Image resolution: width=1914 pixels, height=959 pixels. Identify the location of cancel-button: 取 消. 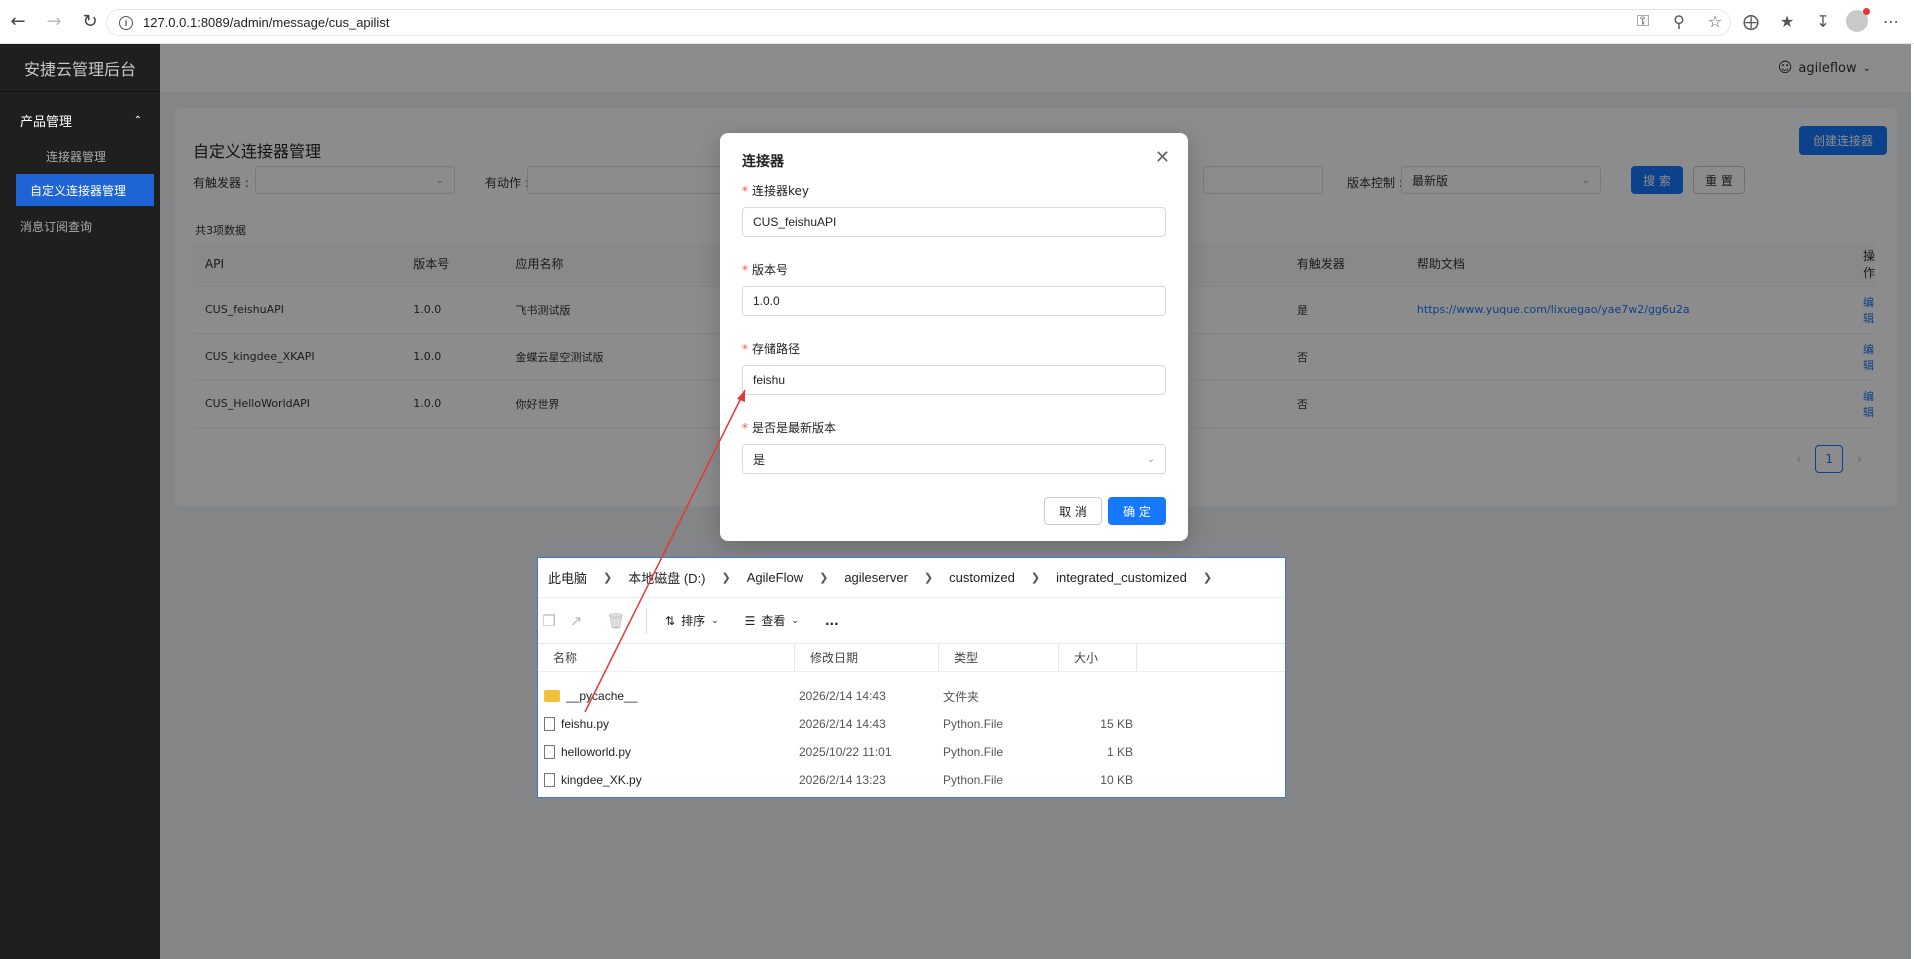
(1073, 511).